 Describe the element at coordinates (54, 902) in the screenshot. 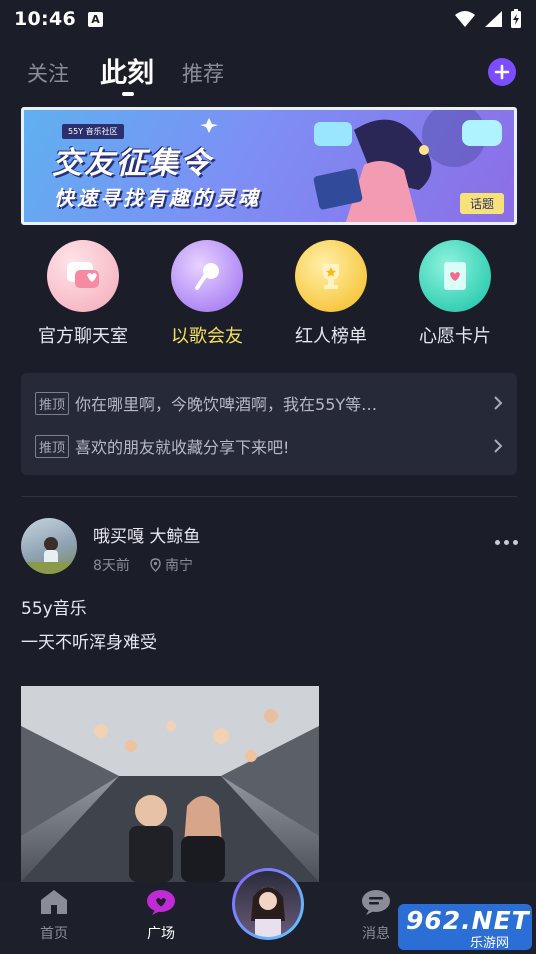

I see `home-icon` at that location.